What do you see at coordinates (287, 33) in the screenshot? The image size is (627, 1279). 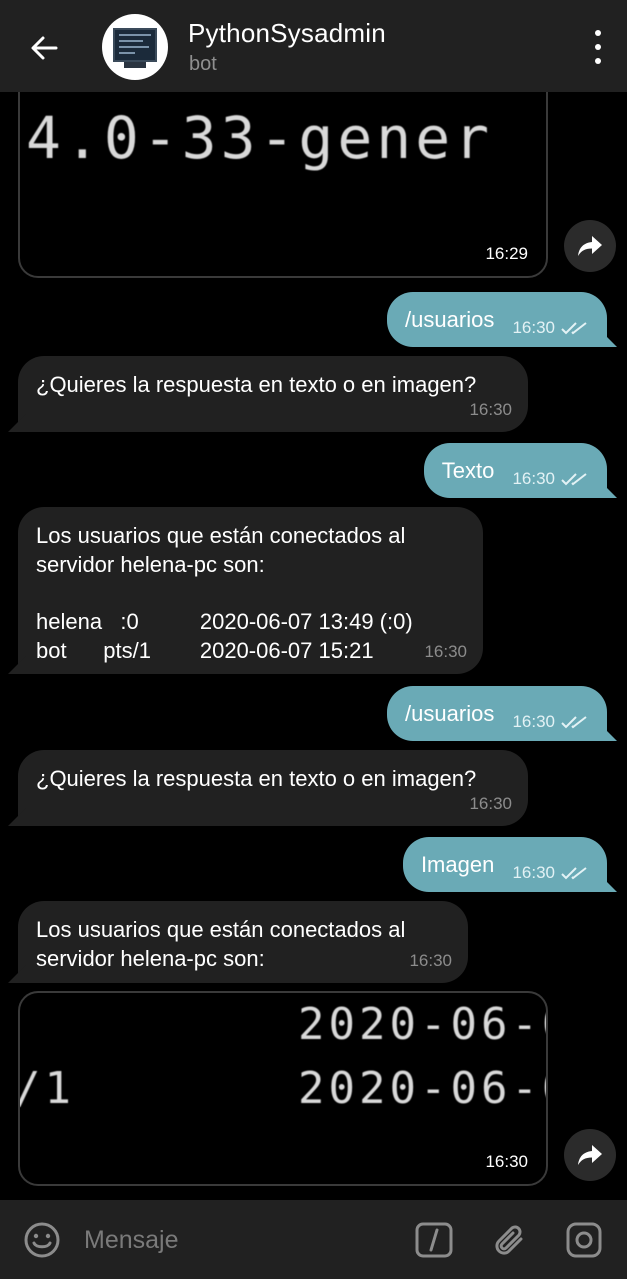 I see `chat-title: PythonSysadmin` at bounding box center [287, 33].